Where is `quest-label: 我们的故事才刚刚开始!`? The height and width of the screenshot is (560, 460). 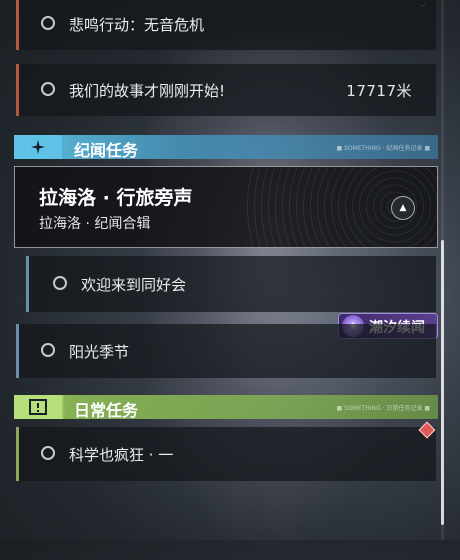
quest-label: 我们的故事才刚刚开始! is located at coordinates (147, 91).